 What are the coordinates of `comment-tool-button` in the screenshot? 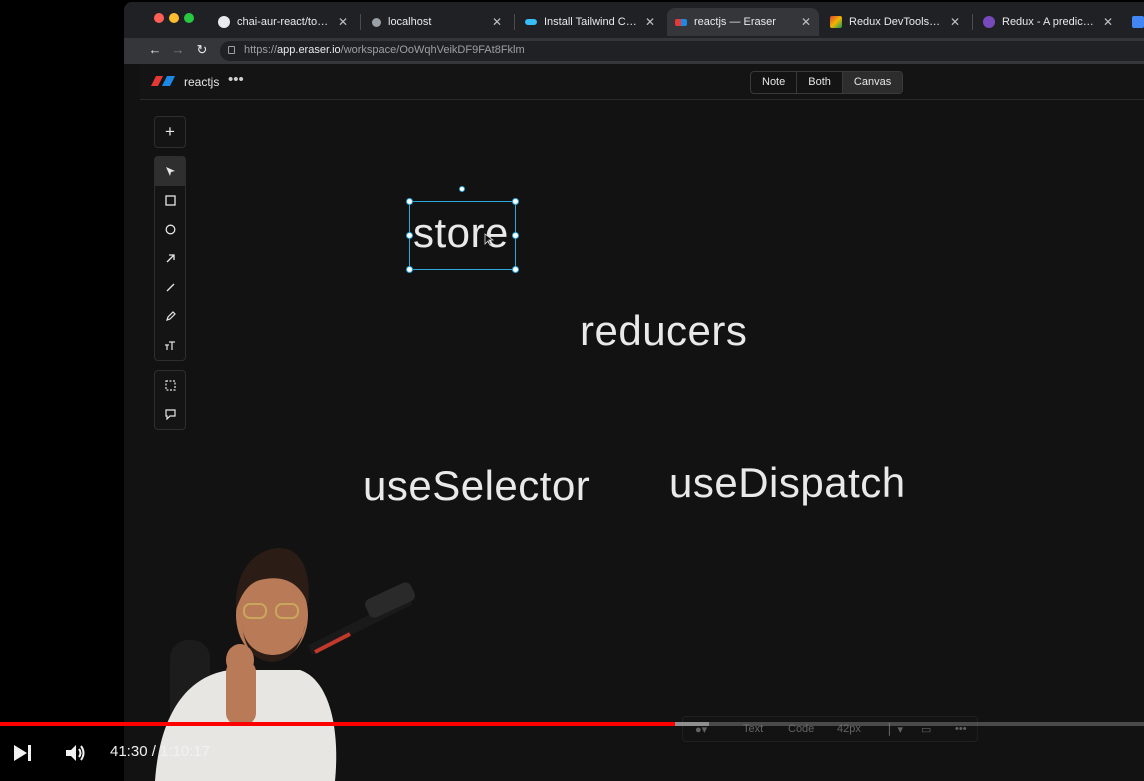 It's located at (170, 414).